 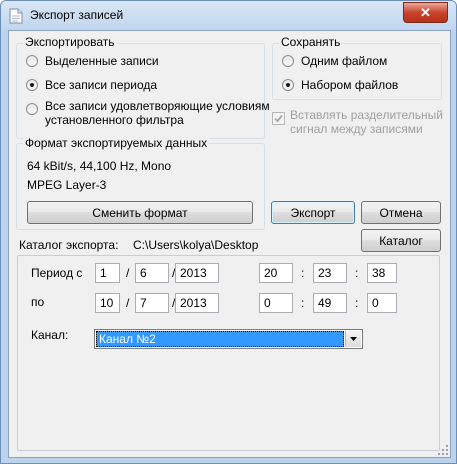 What do you see at coordinates (152, 303) in the screenshot?
I see `to-month-field: 7` at bounding box center [152, 303].